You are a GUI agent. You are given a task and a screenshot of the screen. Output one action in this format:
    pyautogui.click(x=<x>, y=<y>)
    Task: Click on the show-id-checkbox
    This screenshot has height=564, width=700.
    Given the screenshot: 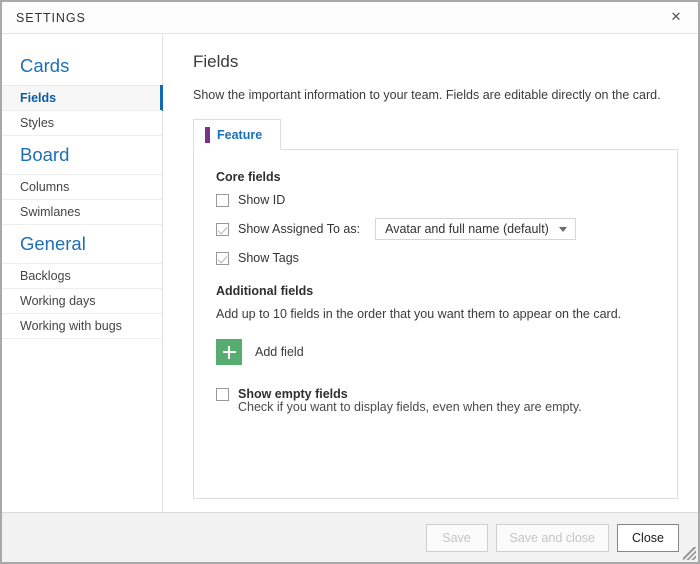 What is the action you would take?
    pyautogui.click(x=222, y=200)
    